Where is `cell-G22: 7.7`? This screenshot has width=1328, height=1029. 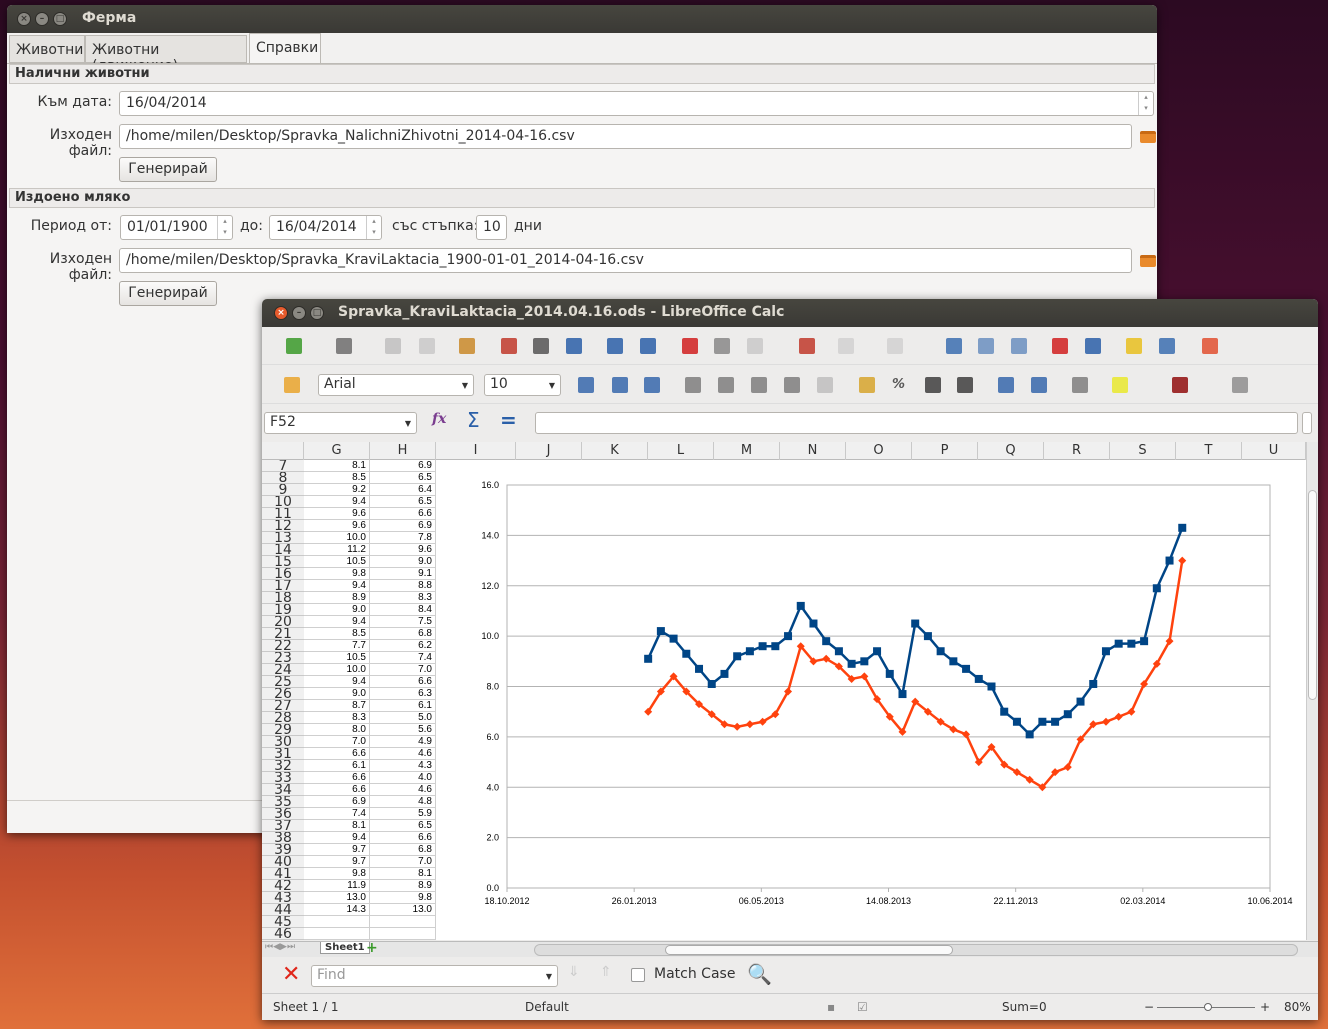 cell-G22: 7.7 is located at coordinates (337, 646).